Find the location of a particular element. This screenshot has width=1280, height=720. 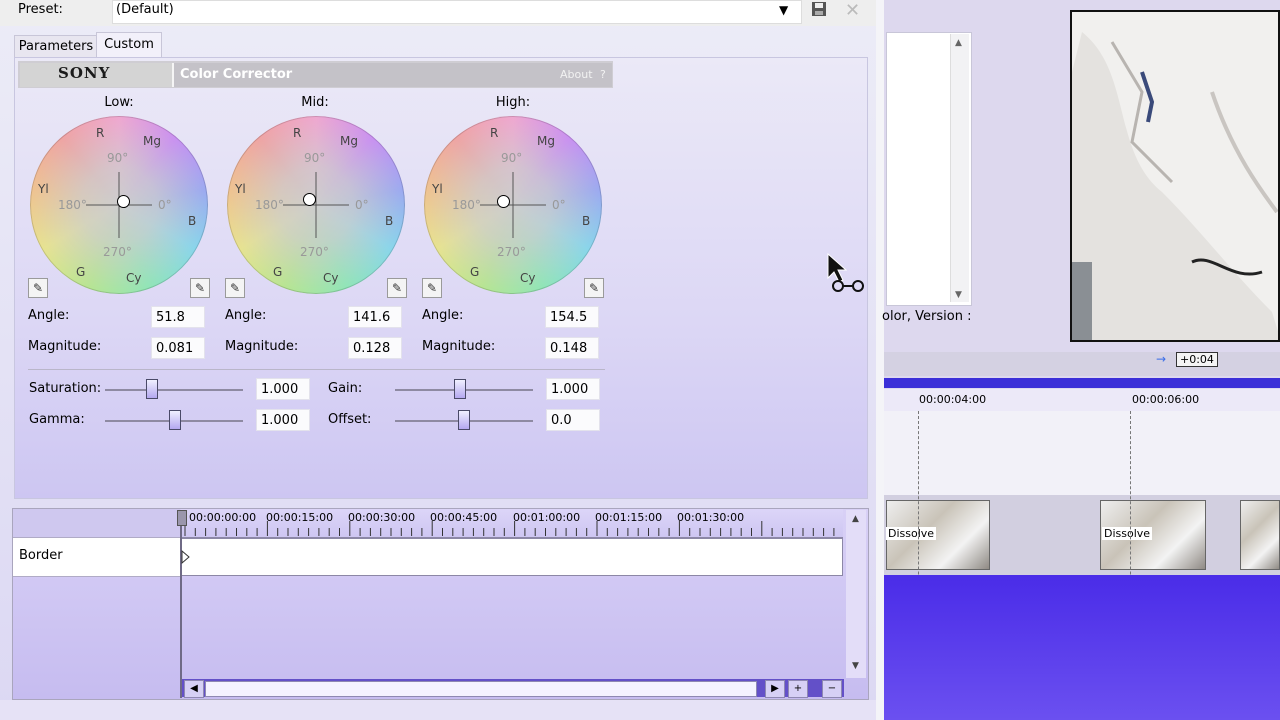

gain-slider-thumb is located at coordinates (460, 389).